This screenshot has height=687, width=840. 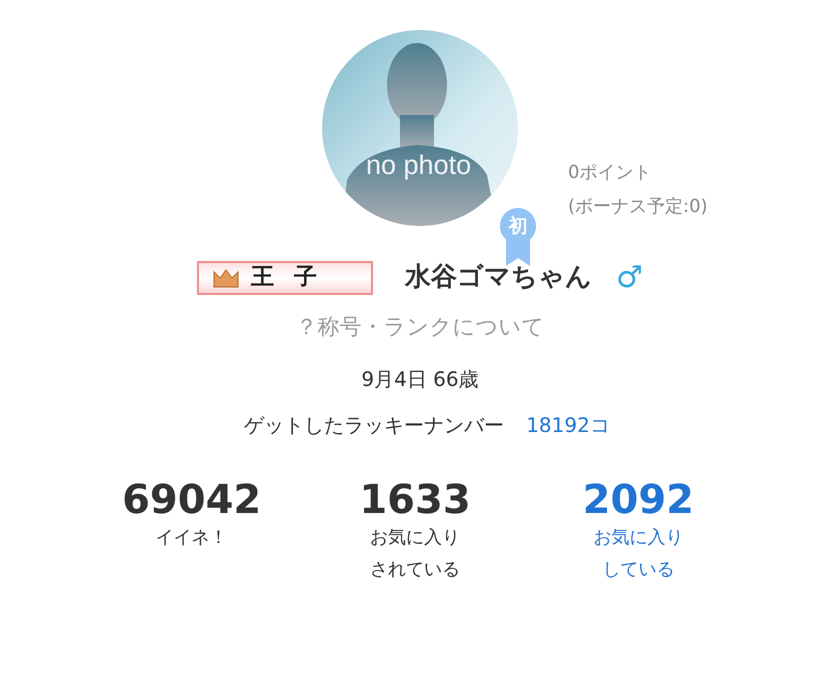 What do you see at coordinates (638, 554) in the screenshot?
I see `stat-label: お気に入り している` at bounding box center [638, 554].